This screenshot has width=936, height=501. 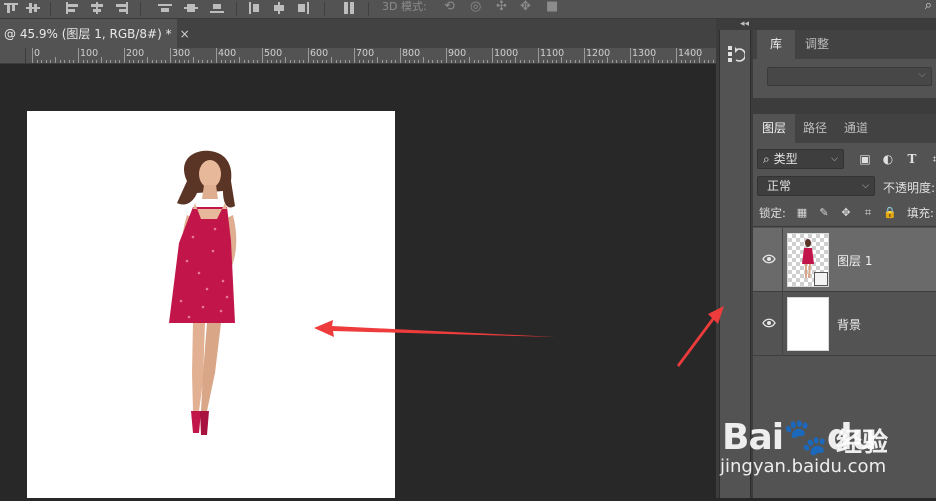 What do you see at coordinates (185, 34) in the screenshot?
I see `close-icon: ×` at bounding box center [185, 34].